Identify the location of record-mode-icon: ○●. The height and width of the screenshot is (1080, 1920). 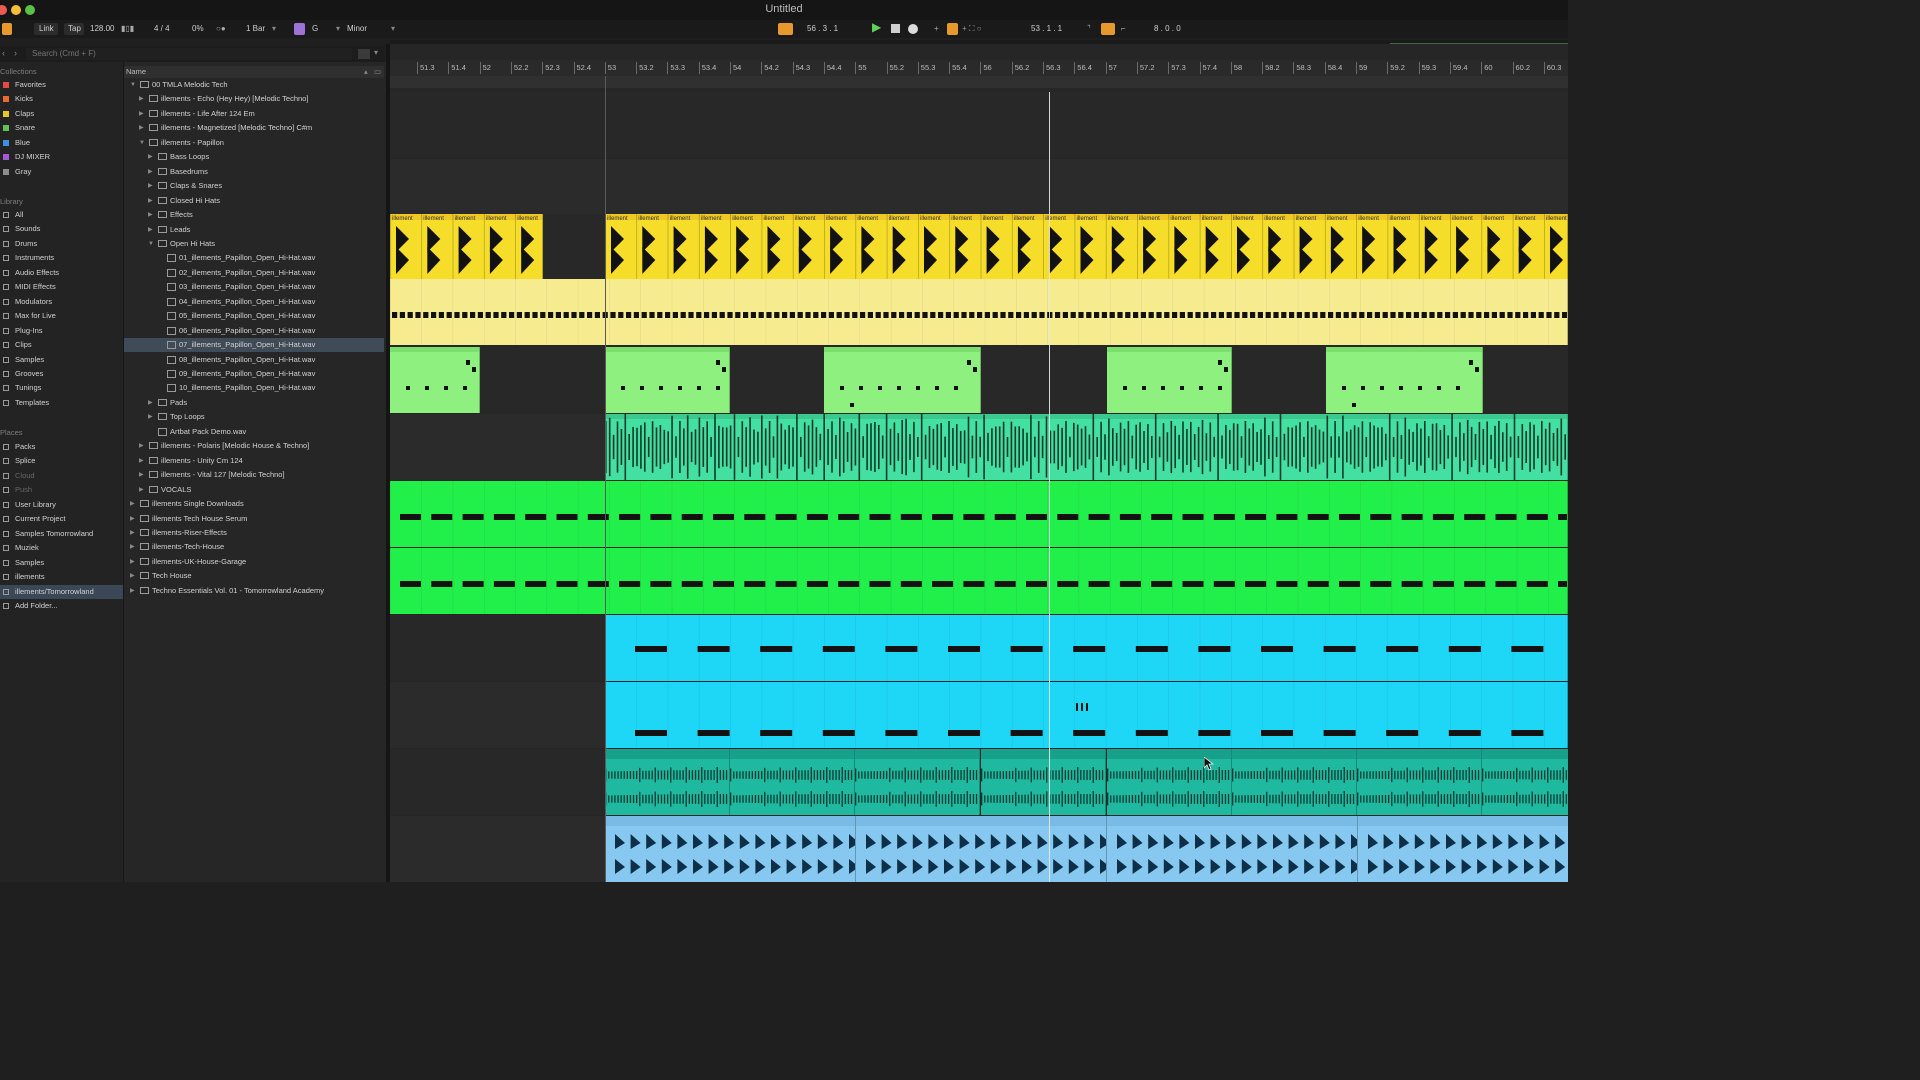
(221, 29).